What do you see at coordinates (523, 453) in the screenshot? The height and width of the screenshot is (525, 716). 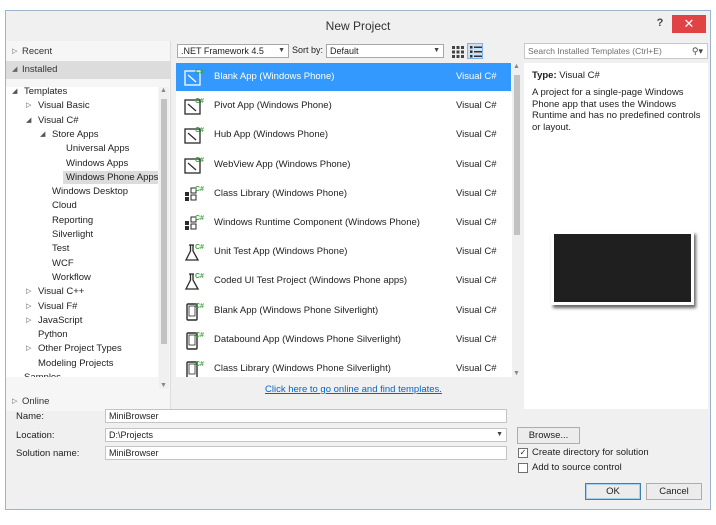 I see `create-directory-checkbox: ✓` at bounding box center [523, 453].